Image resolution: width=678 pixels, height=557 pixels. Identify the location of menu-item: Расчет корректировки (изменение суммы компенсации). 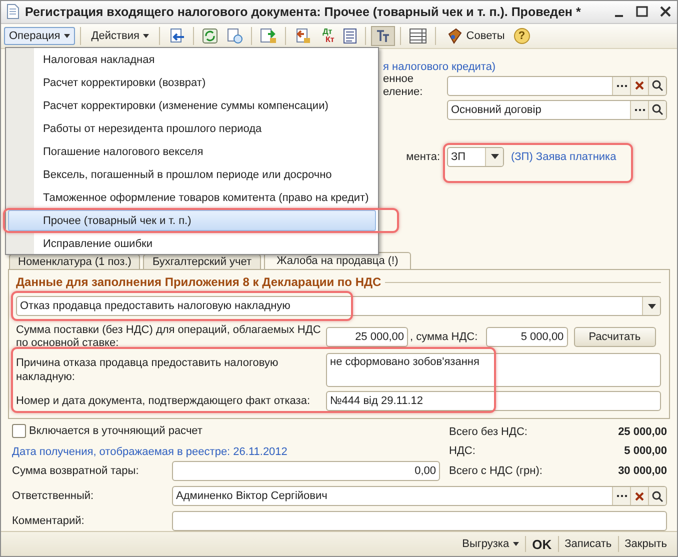
(192, 106).